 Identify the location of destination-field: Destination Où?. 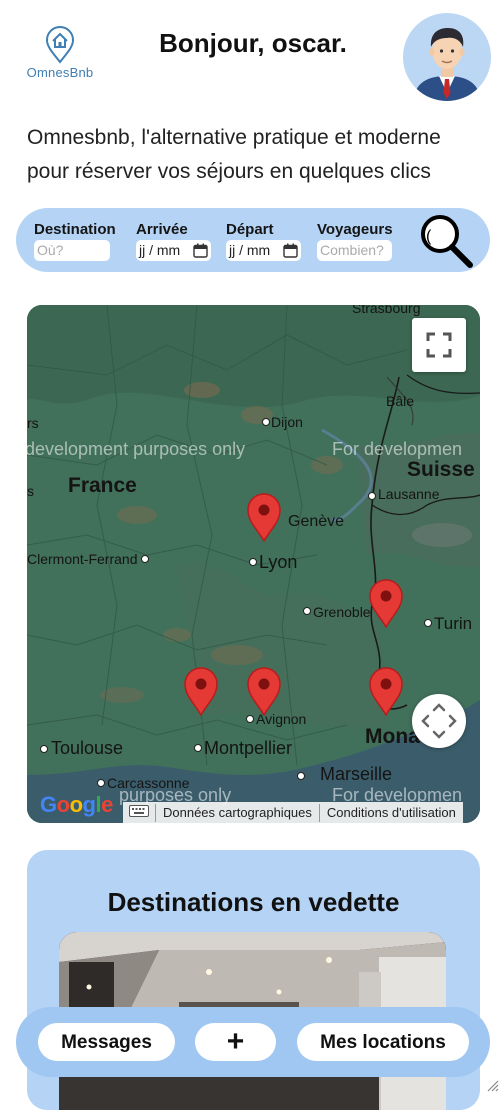
(75, 241).